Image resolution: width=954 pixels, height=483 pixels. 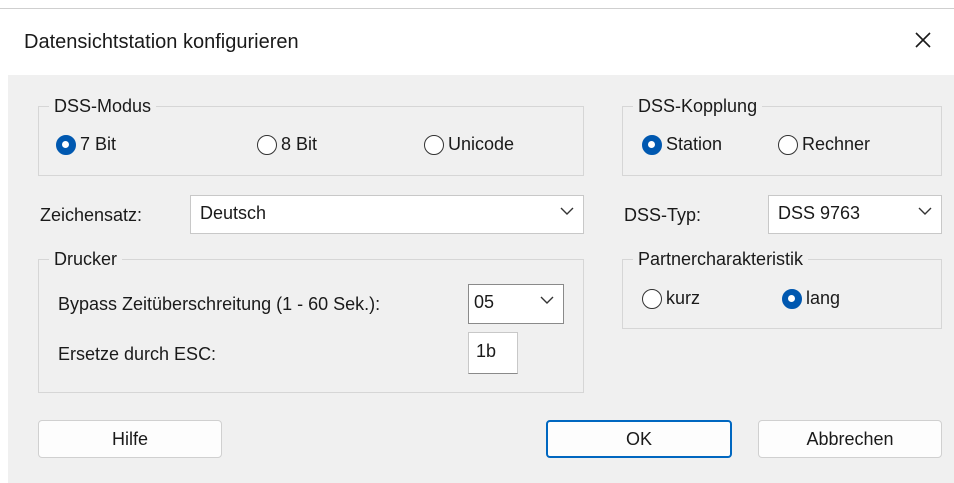 I want to click on esc-value: 1b, so click(x=486, y=351).